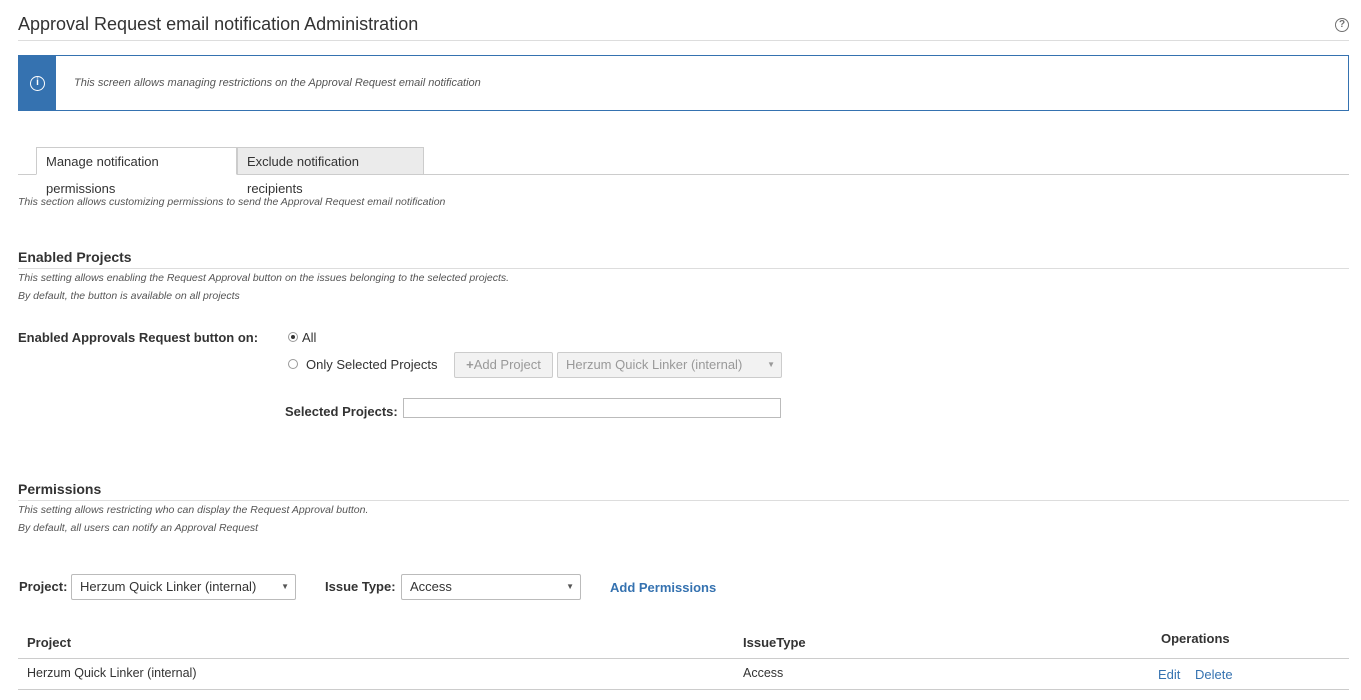  What do you see at coordinates (683, 500) in the screenshot?
I see `permissions-divider` at bounding box center [683, 500].